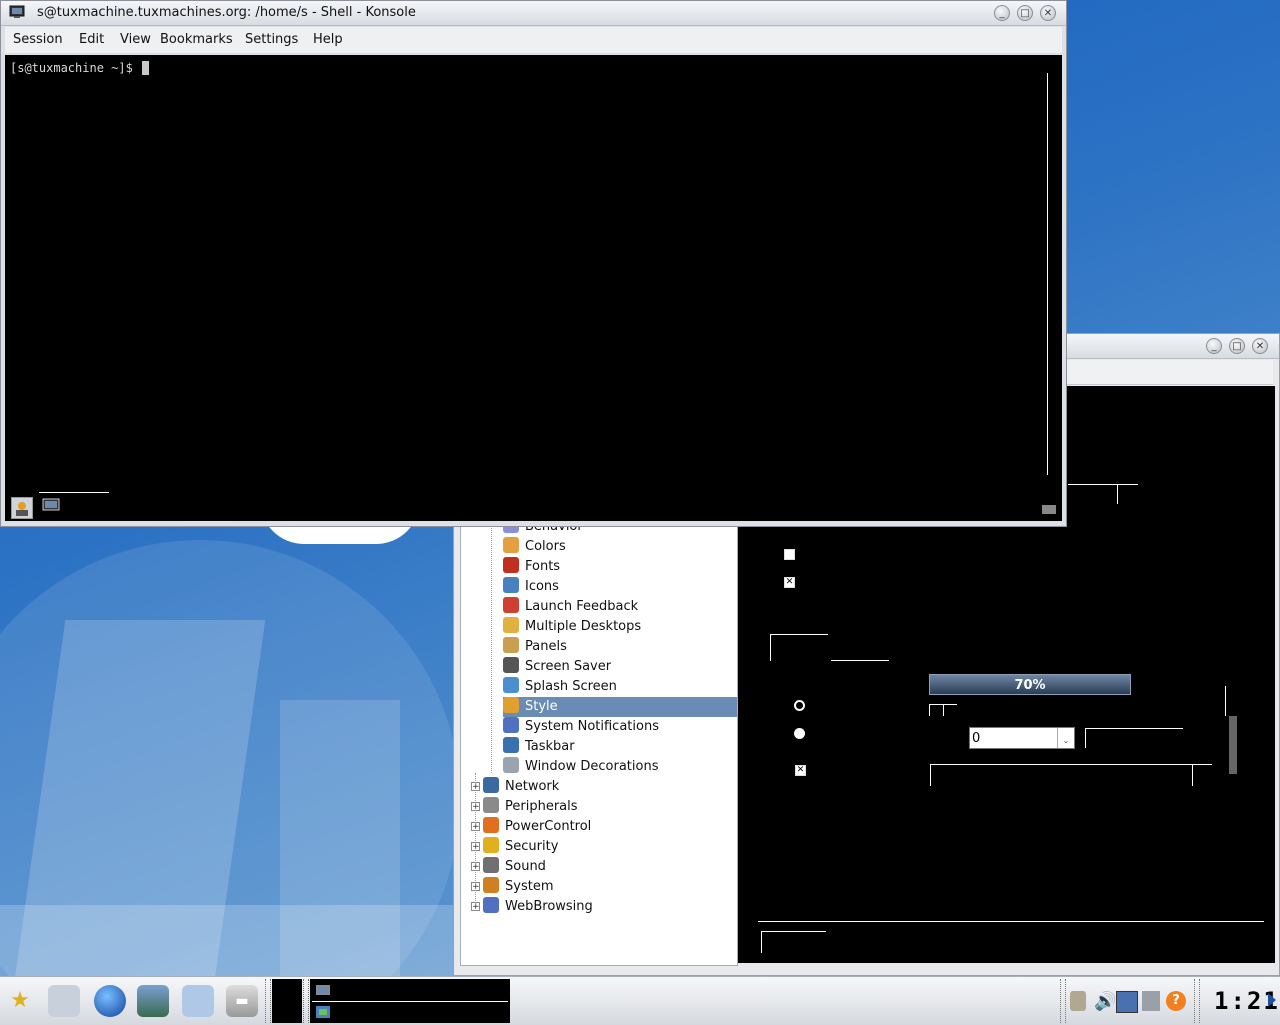  I want to click on checkbox, so click(789, 554).